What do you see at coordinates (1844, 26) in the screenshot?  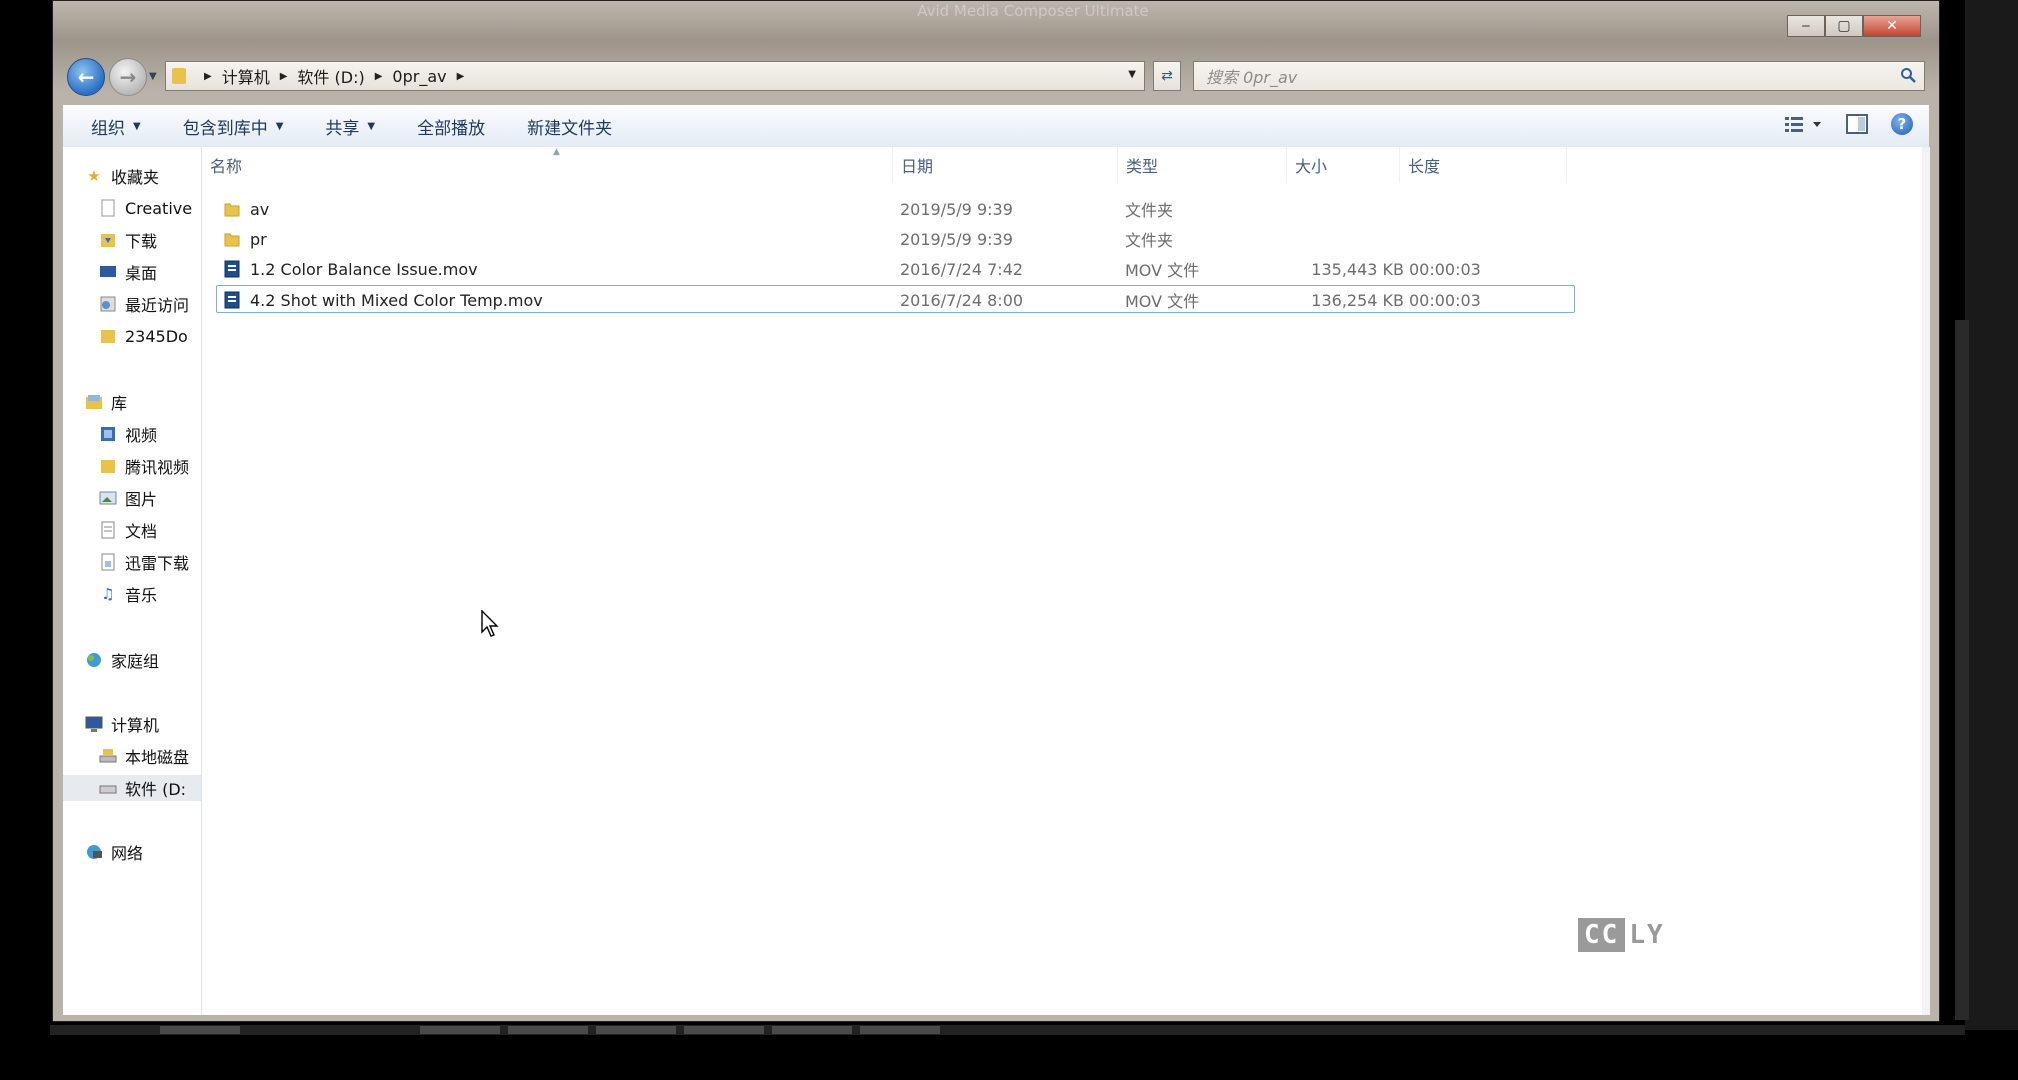 I see `maximize-button: ▢` at bounding box center [1844, 26].